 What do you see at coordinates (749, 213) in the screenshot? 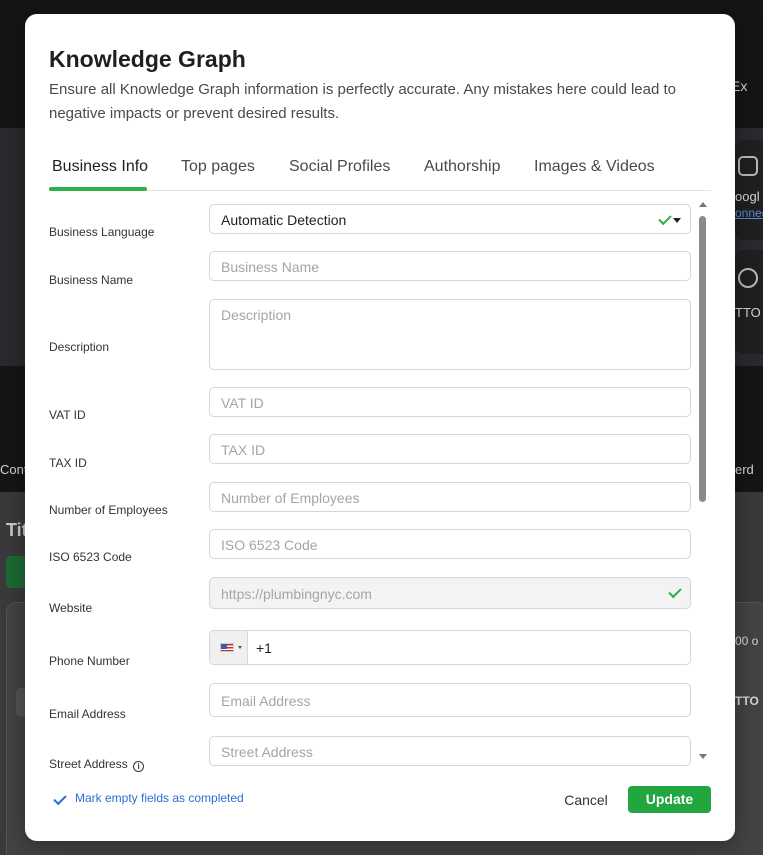
I see `bg-card-text-2: onned` at bounding box center [749, 213].